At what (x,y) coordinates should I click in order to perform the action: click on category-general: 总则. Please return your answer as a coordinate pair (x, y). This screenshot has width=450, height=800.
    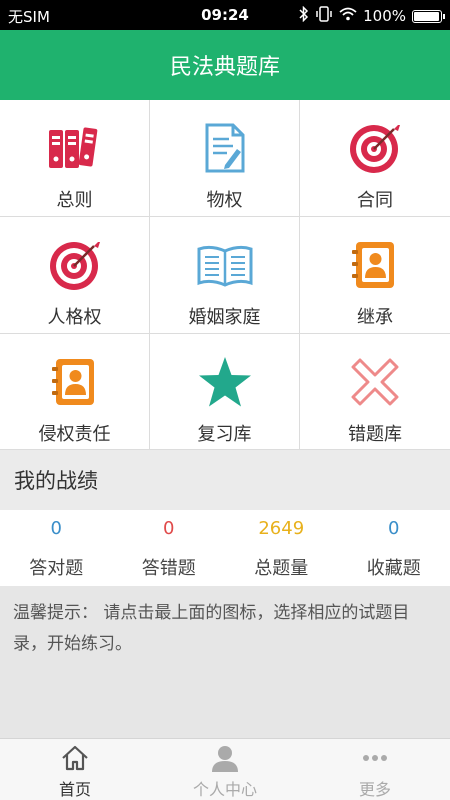
    Looking at the image, I should click on (75, 158).